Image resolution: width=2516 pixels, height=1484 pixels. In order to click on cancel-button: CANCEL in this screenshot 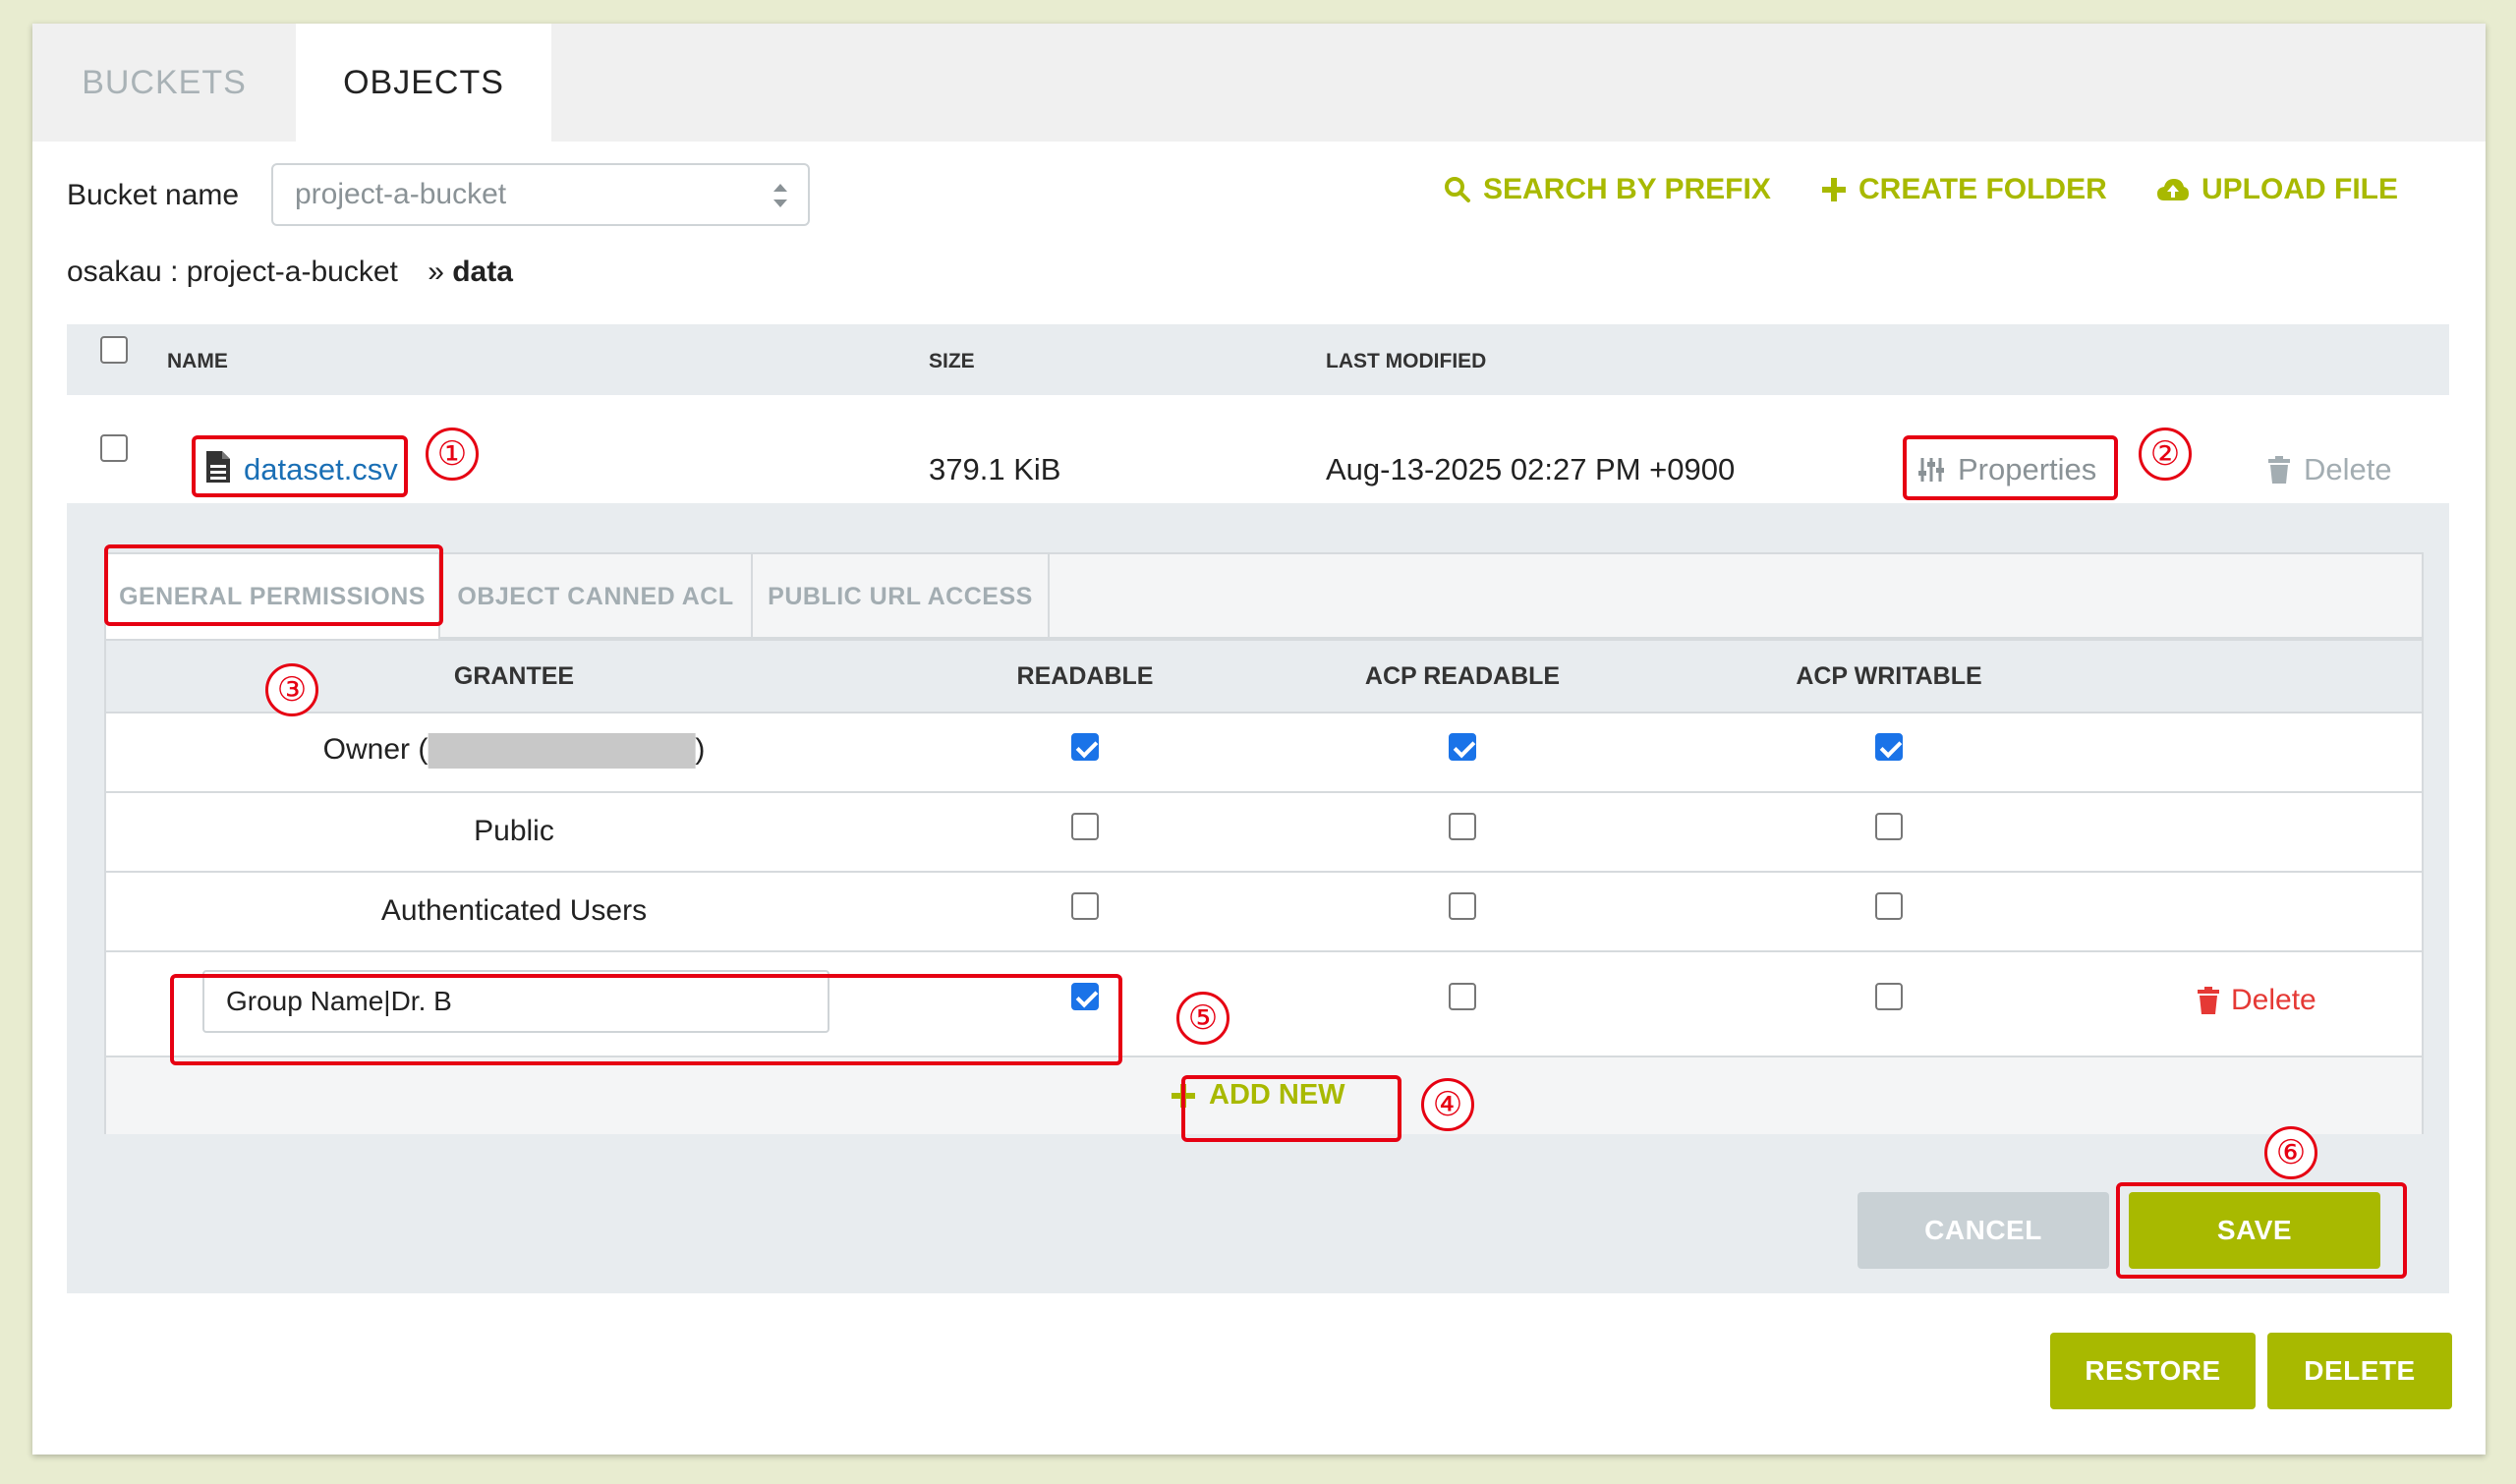, I will do `click(1983, 1230)`.